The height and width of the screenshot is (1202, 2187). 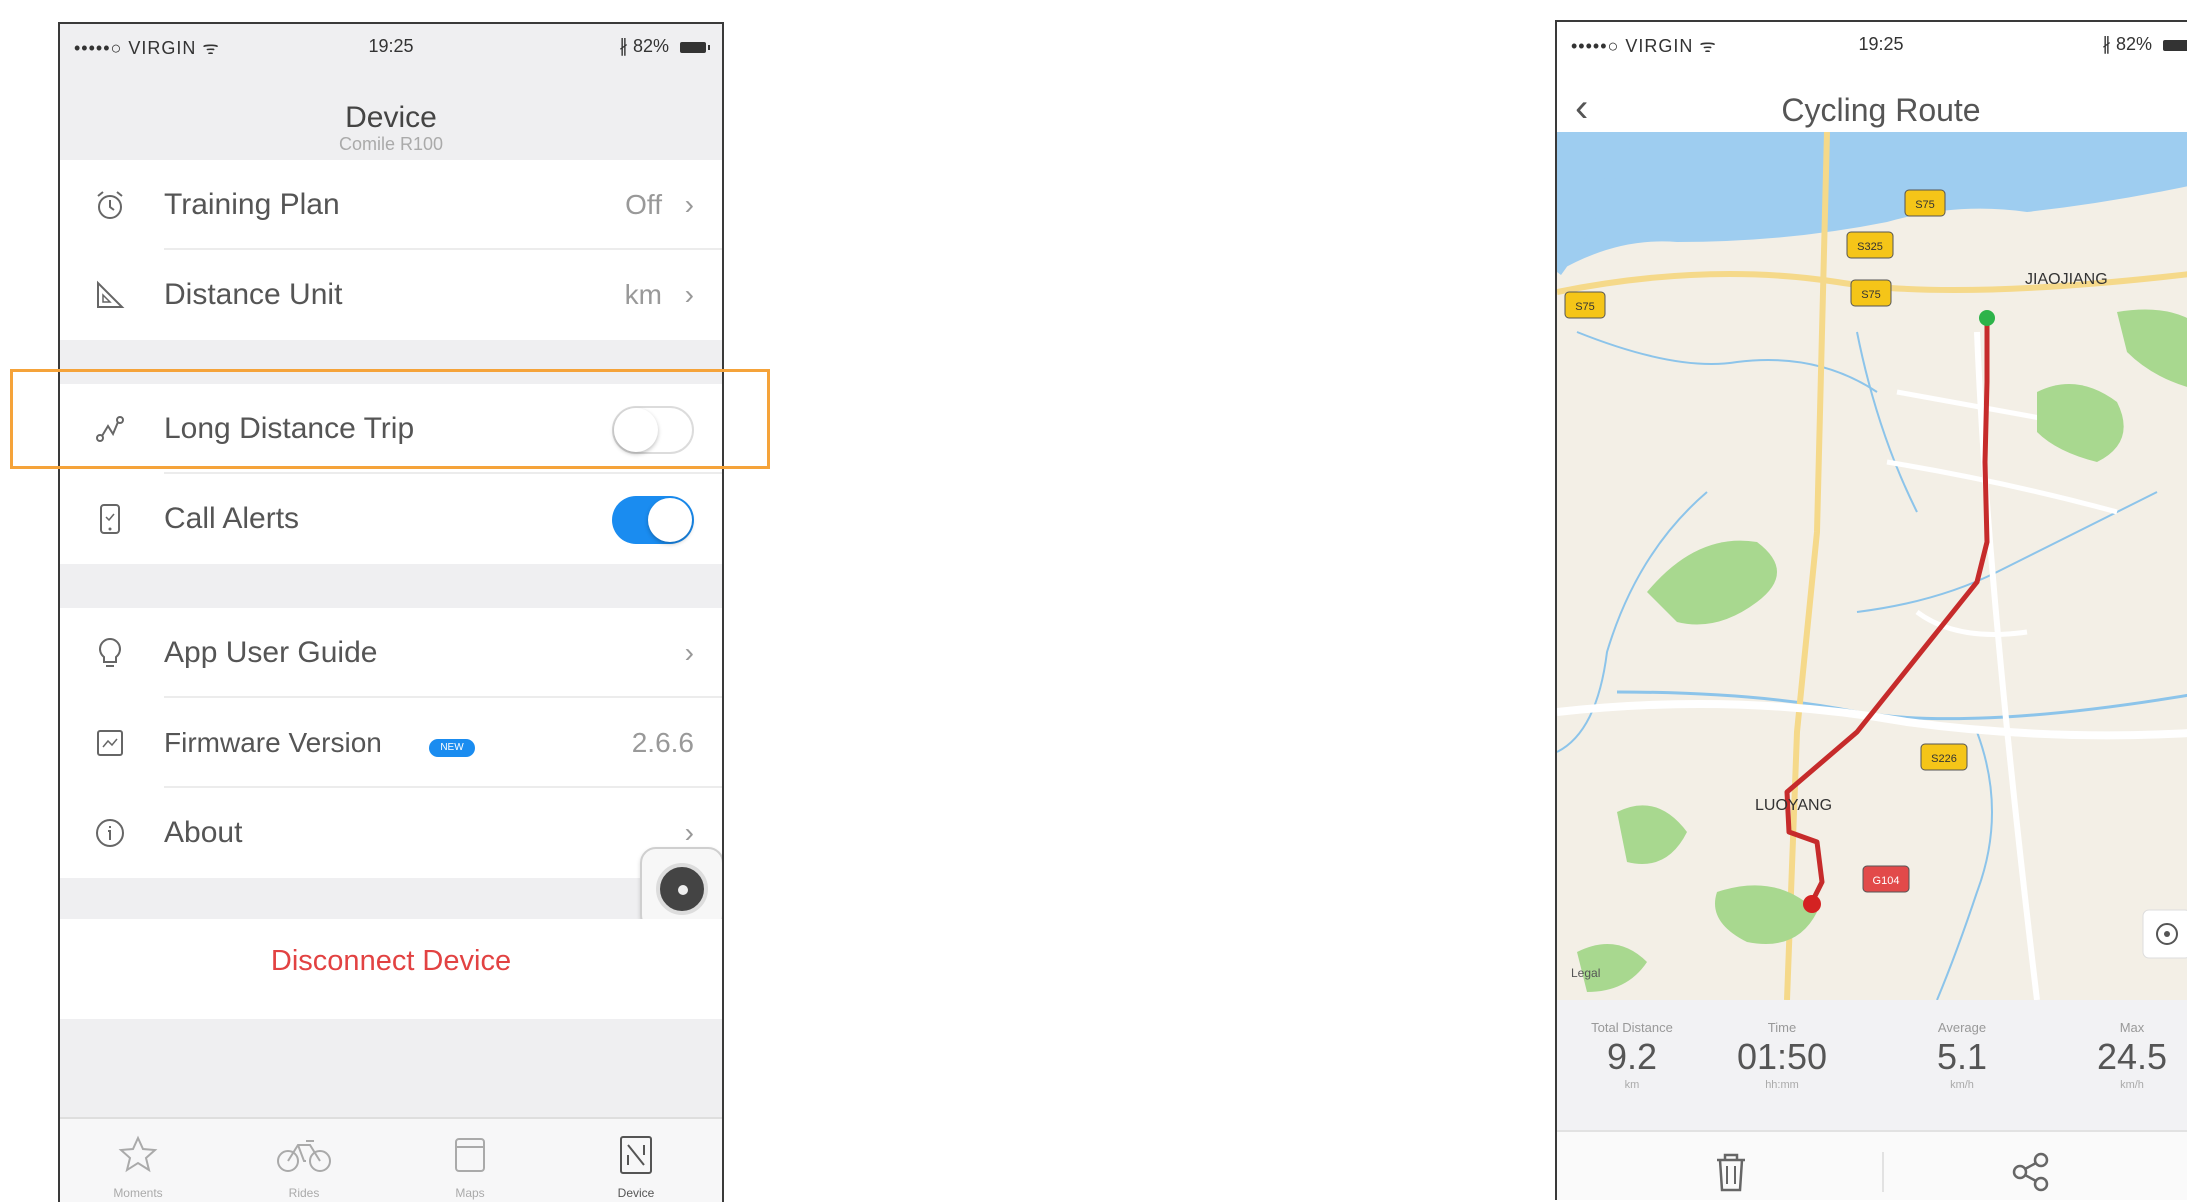 I want to click on svg-text: S226, so click(x=1944, y=759).